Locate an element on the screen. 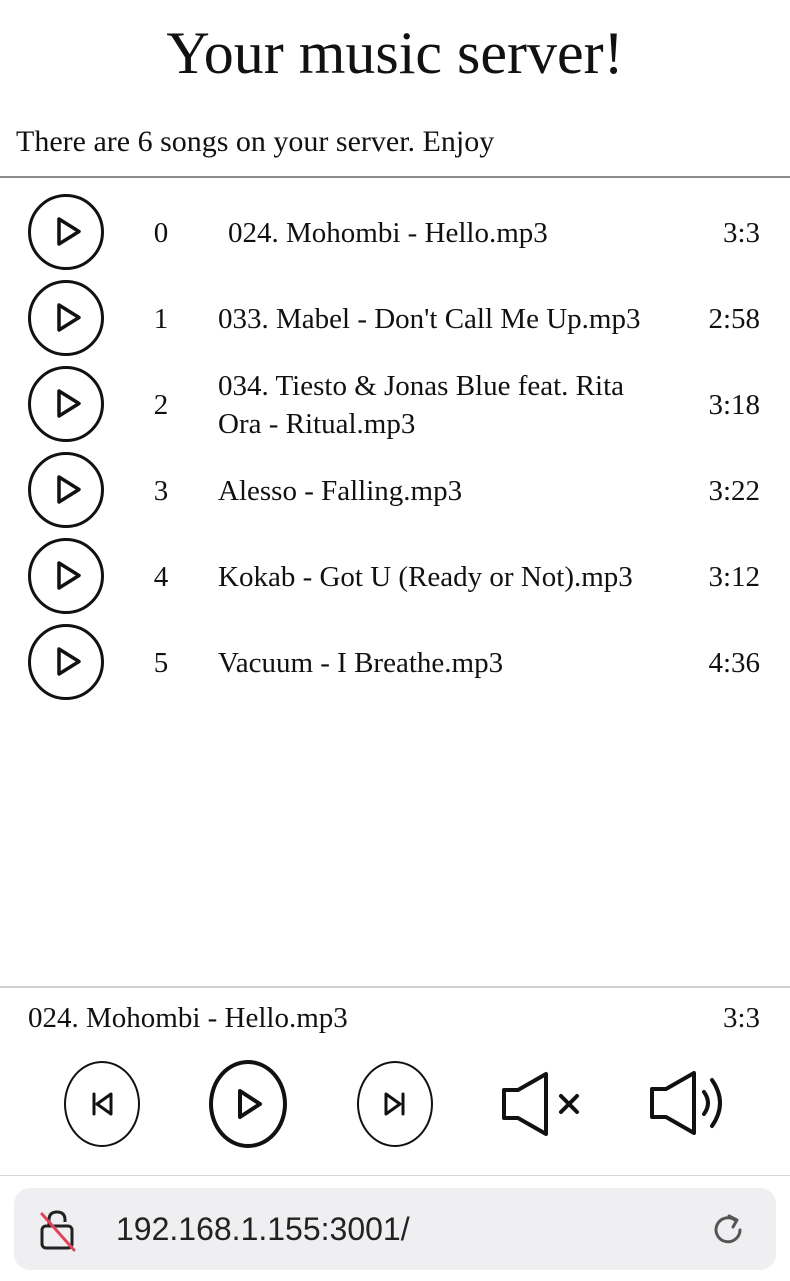 This screenshot has height=1281, width=790. address-bar: 192.168.1.155:3001/ is located at coordinates (395, 1229).